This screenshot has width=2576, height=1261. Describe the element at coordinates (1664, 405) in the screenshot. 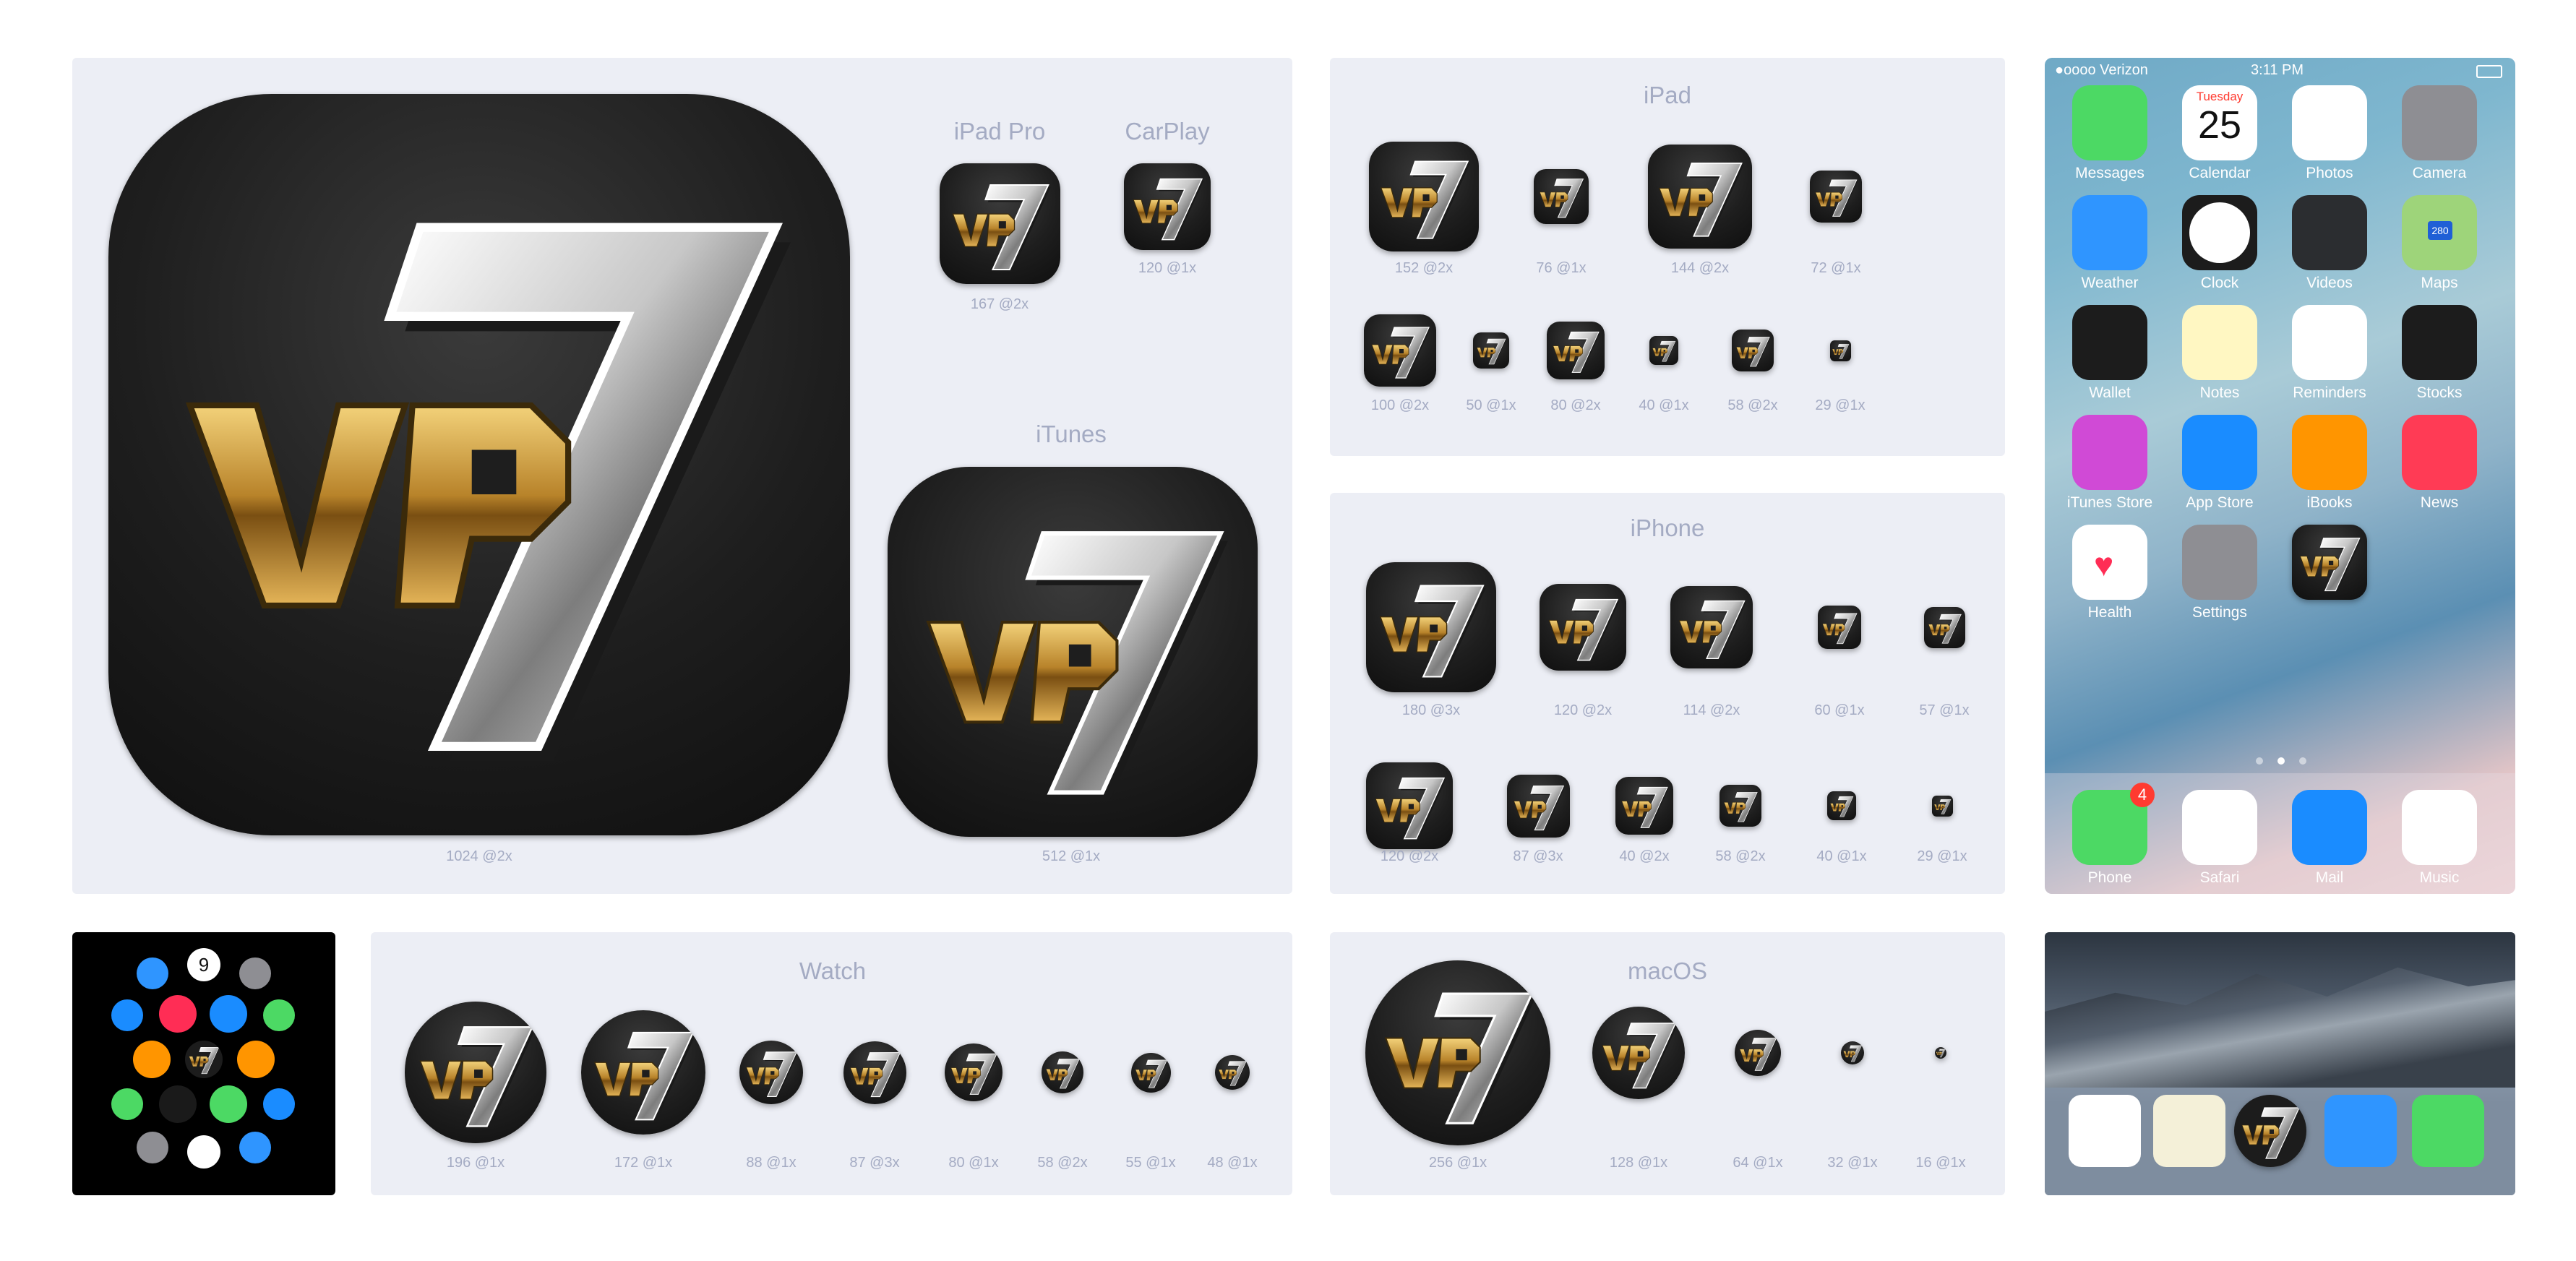

I see `ipad-caption: 40 @1x` at that location.